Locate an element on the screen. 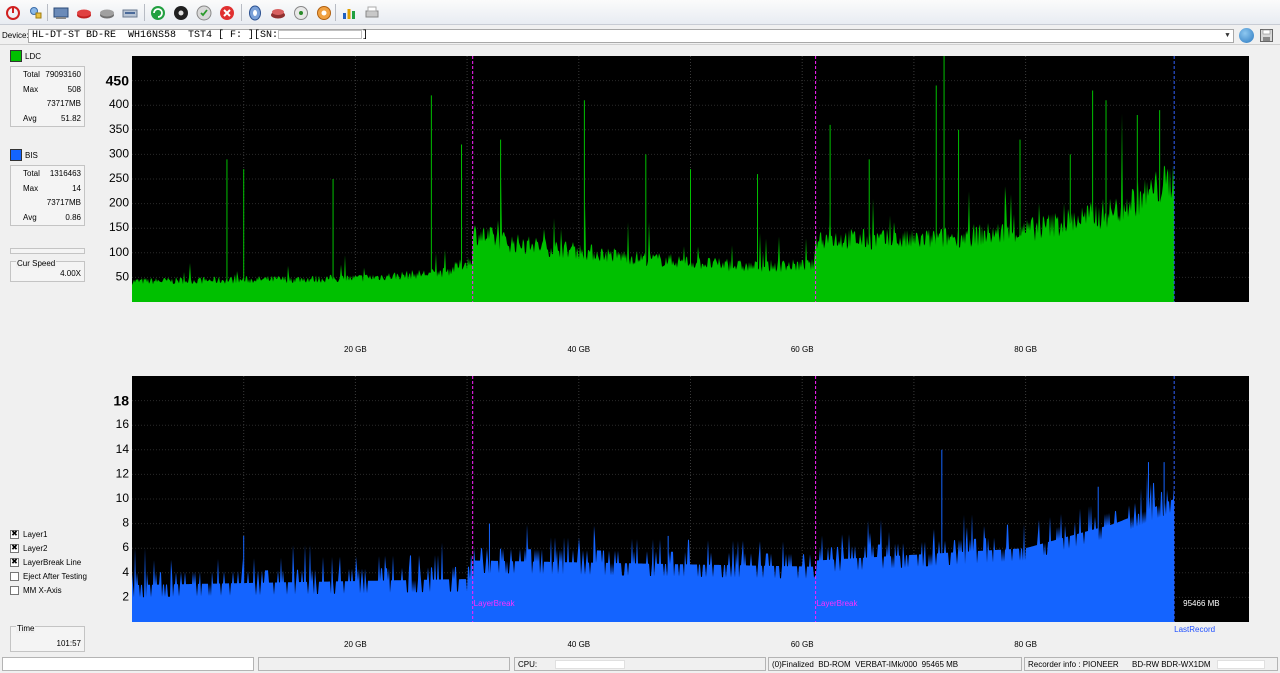 The image size is (1280, 673). y-max-label: 450 is located at coordinates (118, 81).